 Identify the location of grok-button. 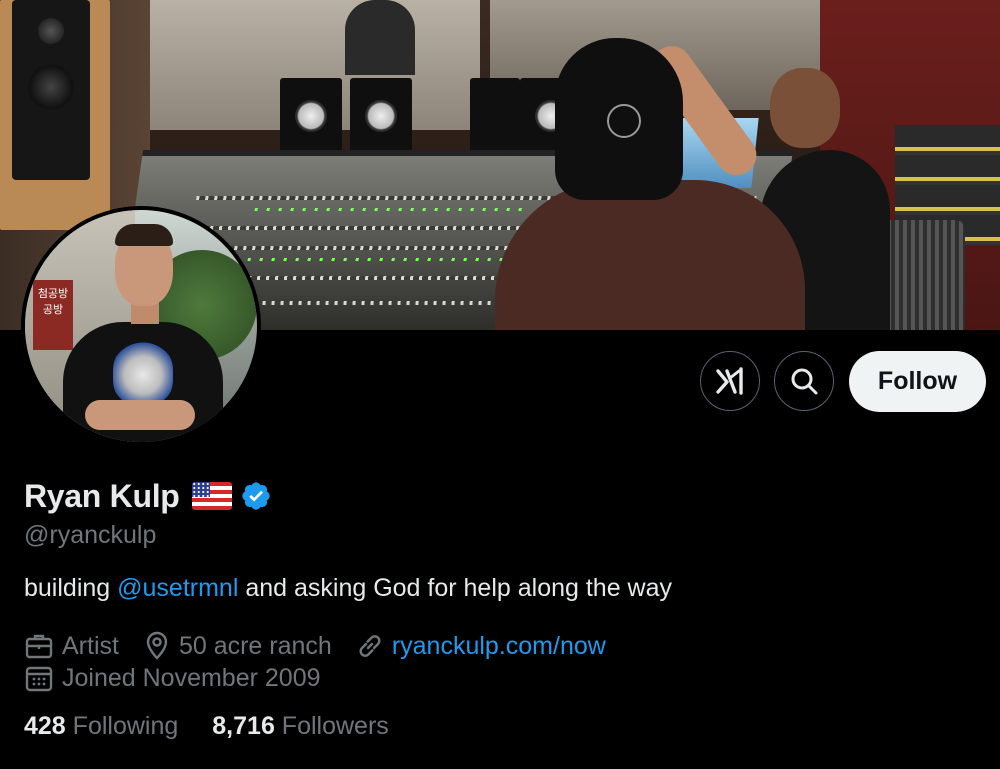
(730, 381).